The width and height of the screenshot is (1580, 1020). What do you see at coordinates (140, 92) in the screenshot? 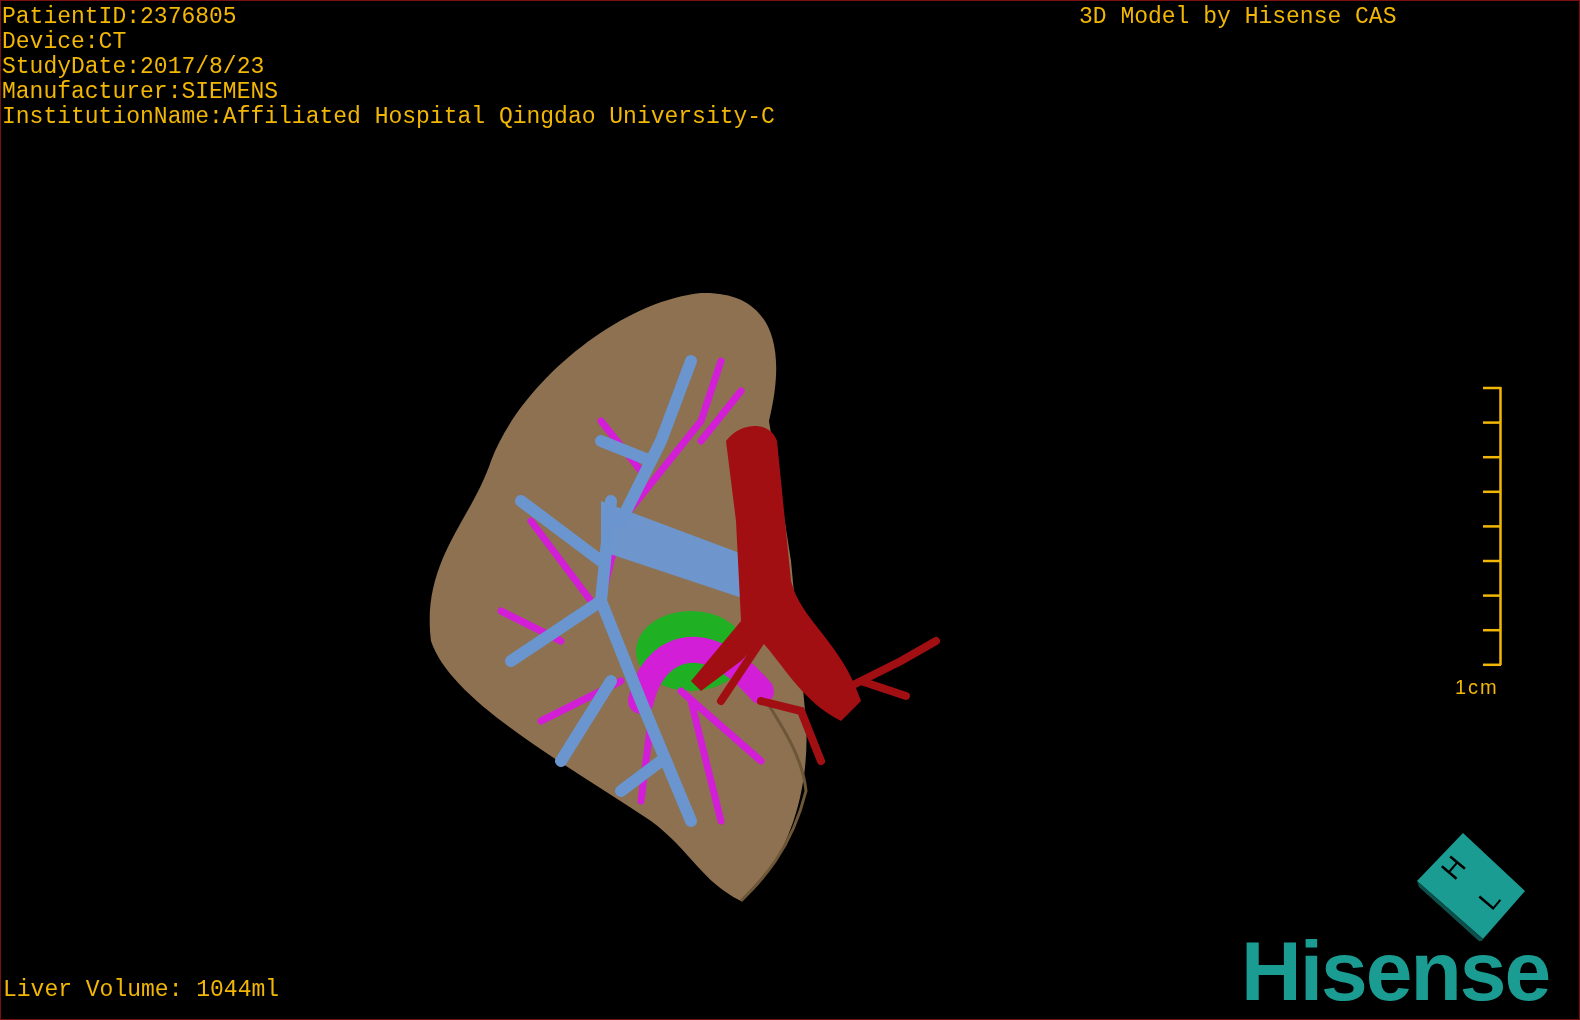
I see `patient-info-line: Manufacturer:SIEMENS` at bounding box center [140, 92].